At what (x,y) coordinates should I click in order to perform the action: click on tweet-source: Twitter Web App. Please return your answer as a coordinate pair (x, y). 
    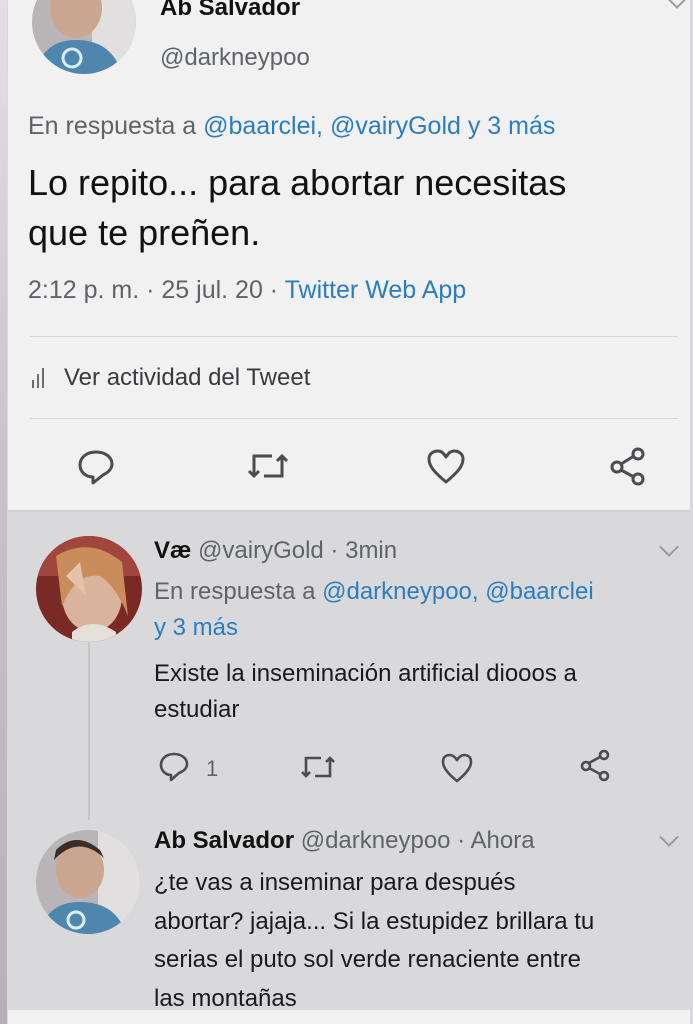
    Looking at the image, I should click on (376, 290).